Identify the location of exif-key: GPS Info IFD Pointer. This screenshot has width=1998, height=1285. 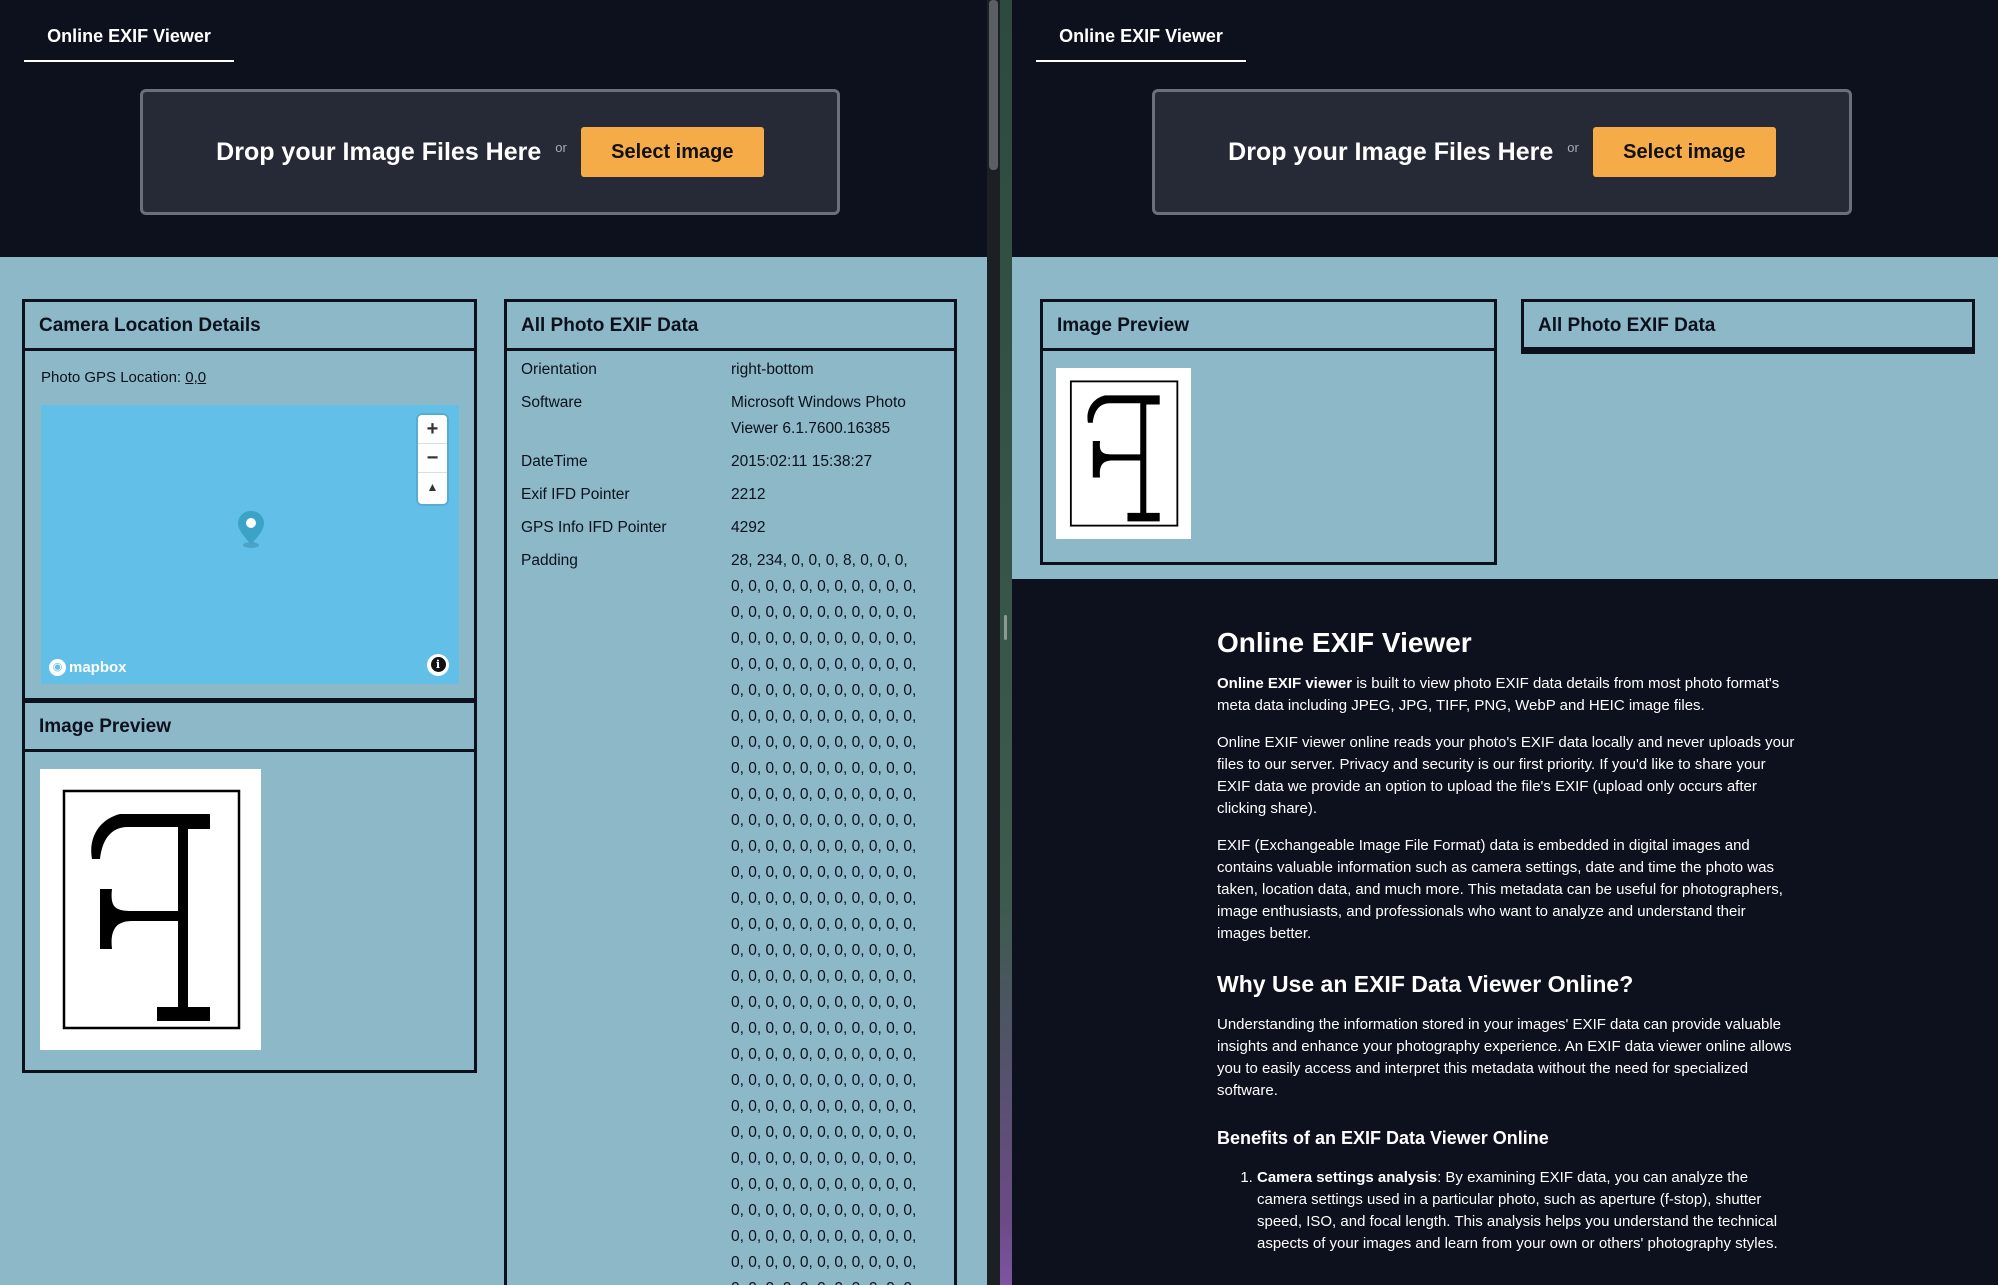
(594, 527).